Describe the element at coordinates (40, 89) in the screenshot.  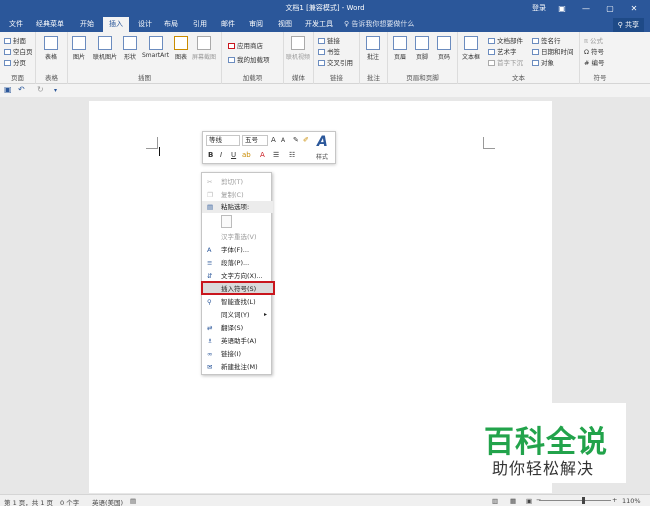
I see `redo-icon: ↻` at that location.